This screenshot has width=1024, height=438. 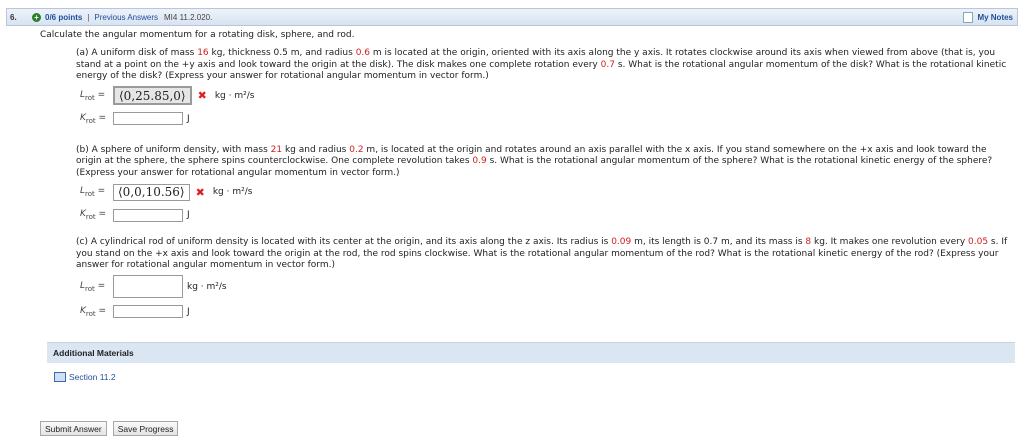 What do you see at coordinates (13, 17) in the screenshot?
I see `question-number: 6.` at bounding box center [13, 17].